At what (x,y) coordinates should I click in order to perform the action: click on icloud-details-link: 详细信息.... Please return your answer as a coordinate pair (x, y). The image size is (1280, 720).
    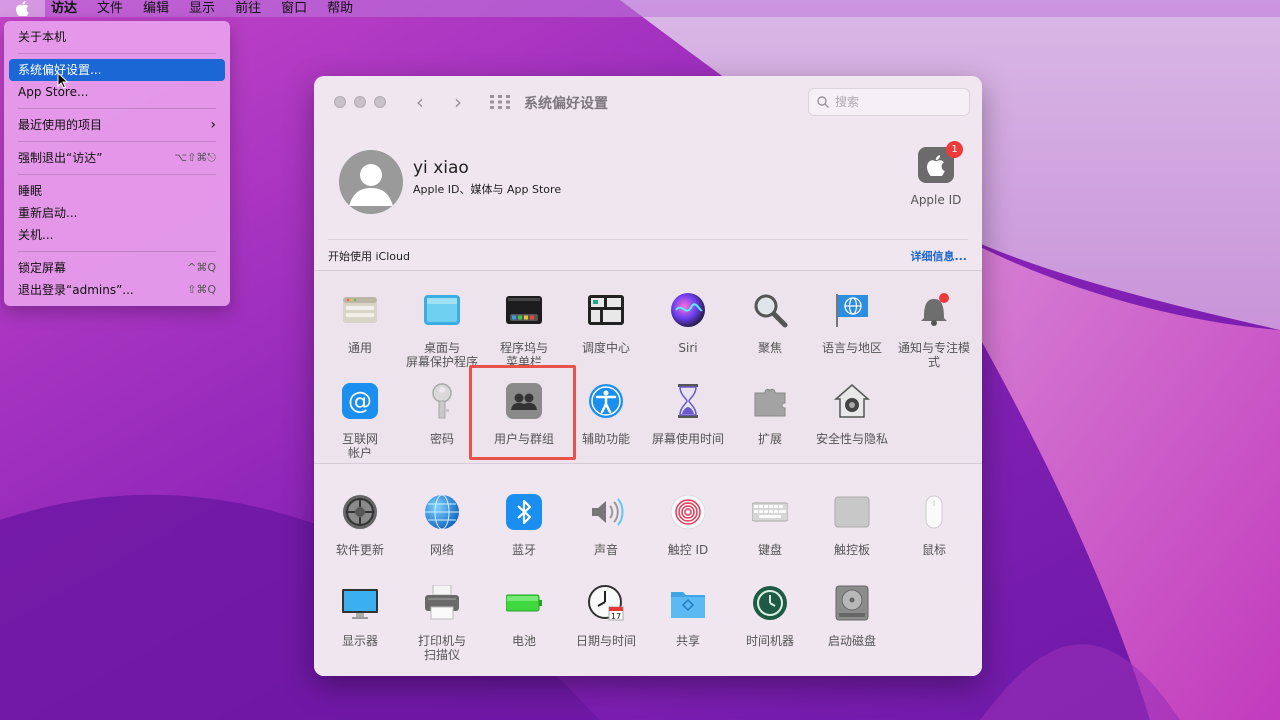
    Looking at the image, I should click on (938, 256).